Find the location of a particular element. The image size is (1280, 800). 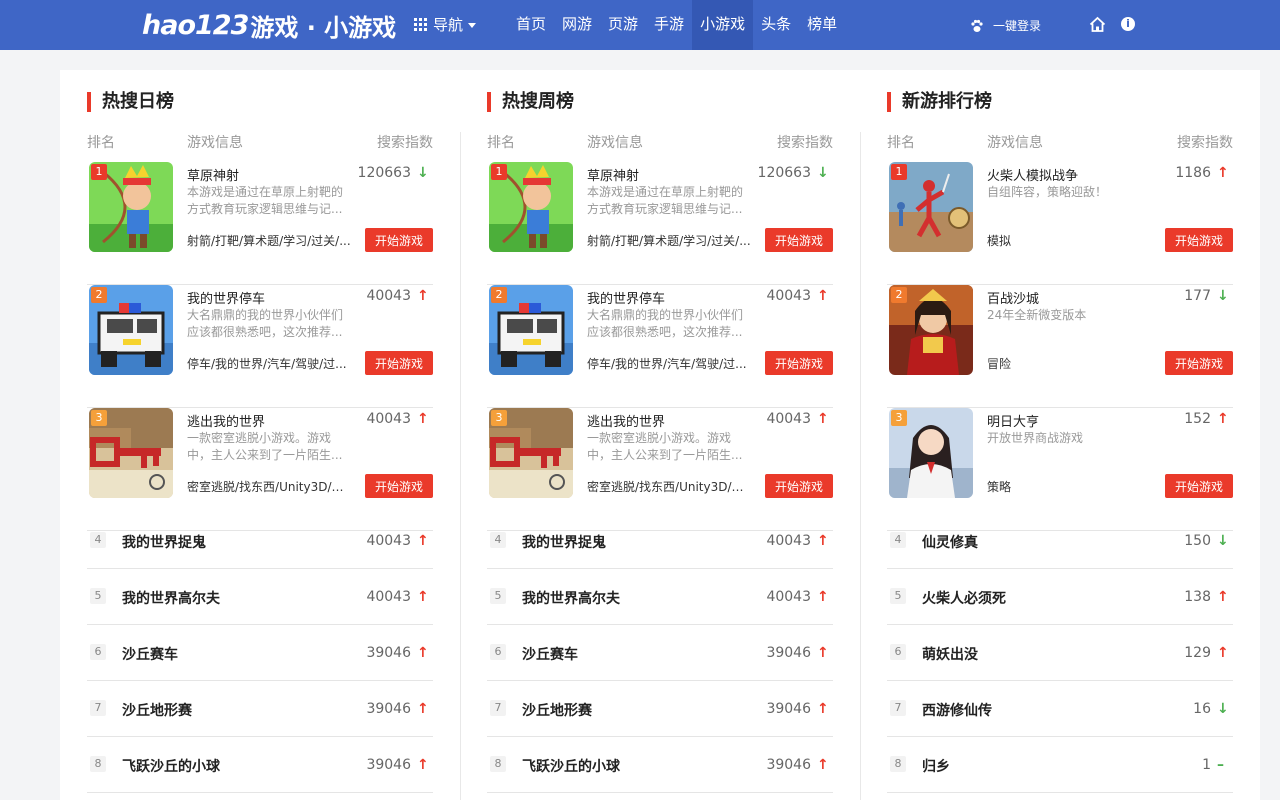

home-icon is located at coordinates (1097, 24).